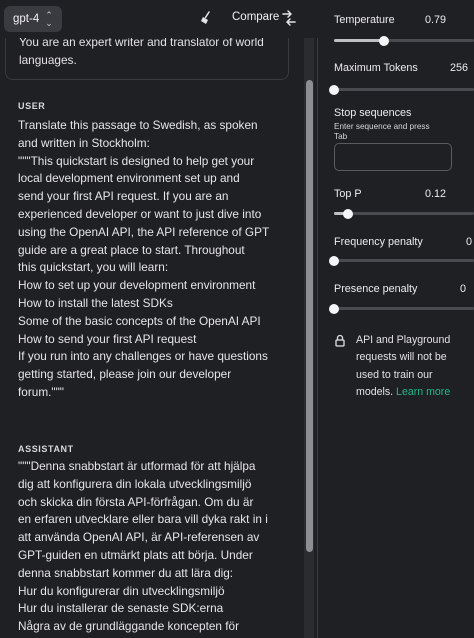 This screenshot has height=638, width=474. I want to click on message-line: Hur du installerar de senaste SDK:erna, so click(121, 608).